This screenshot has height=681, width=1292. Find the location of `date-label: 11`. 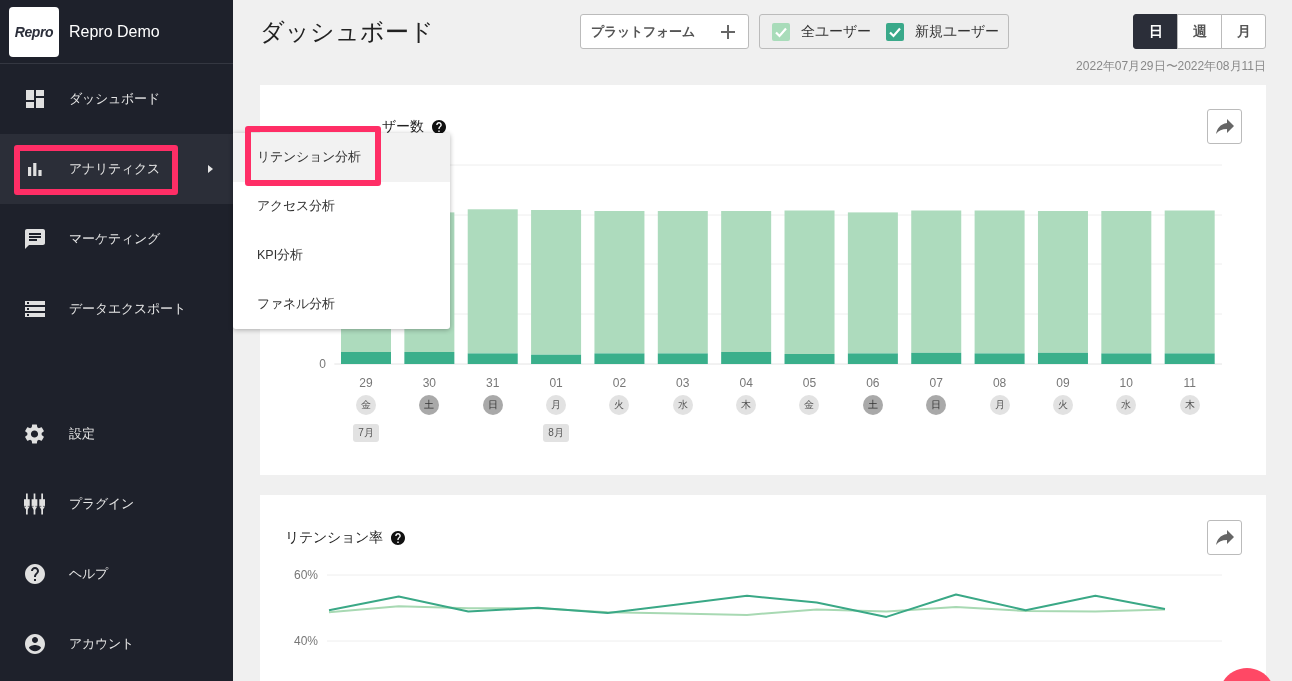

date-label: 11 is located at coordinates (1189, 383).